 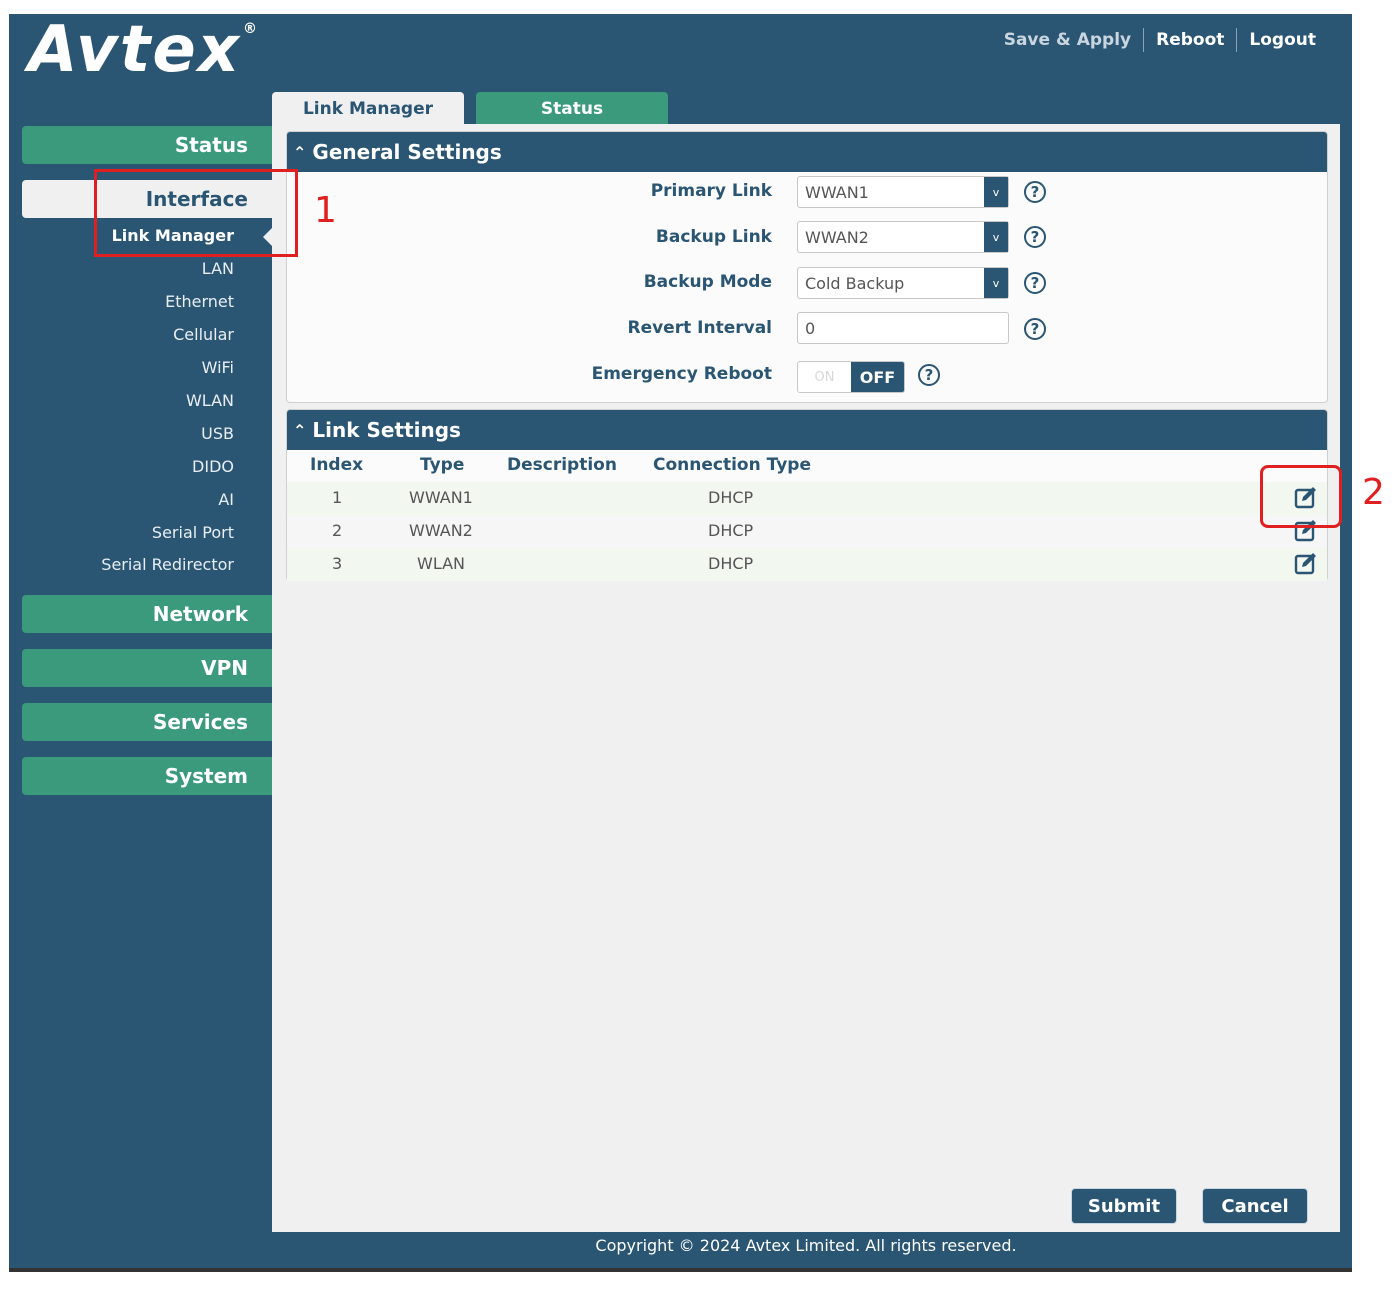 What do you see at coordinates (441, 530) in the screenshot?
I see `row-type: WWAN2` at bounding box center [441, 530].